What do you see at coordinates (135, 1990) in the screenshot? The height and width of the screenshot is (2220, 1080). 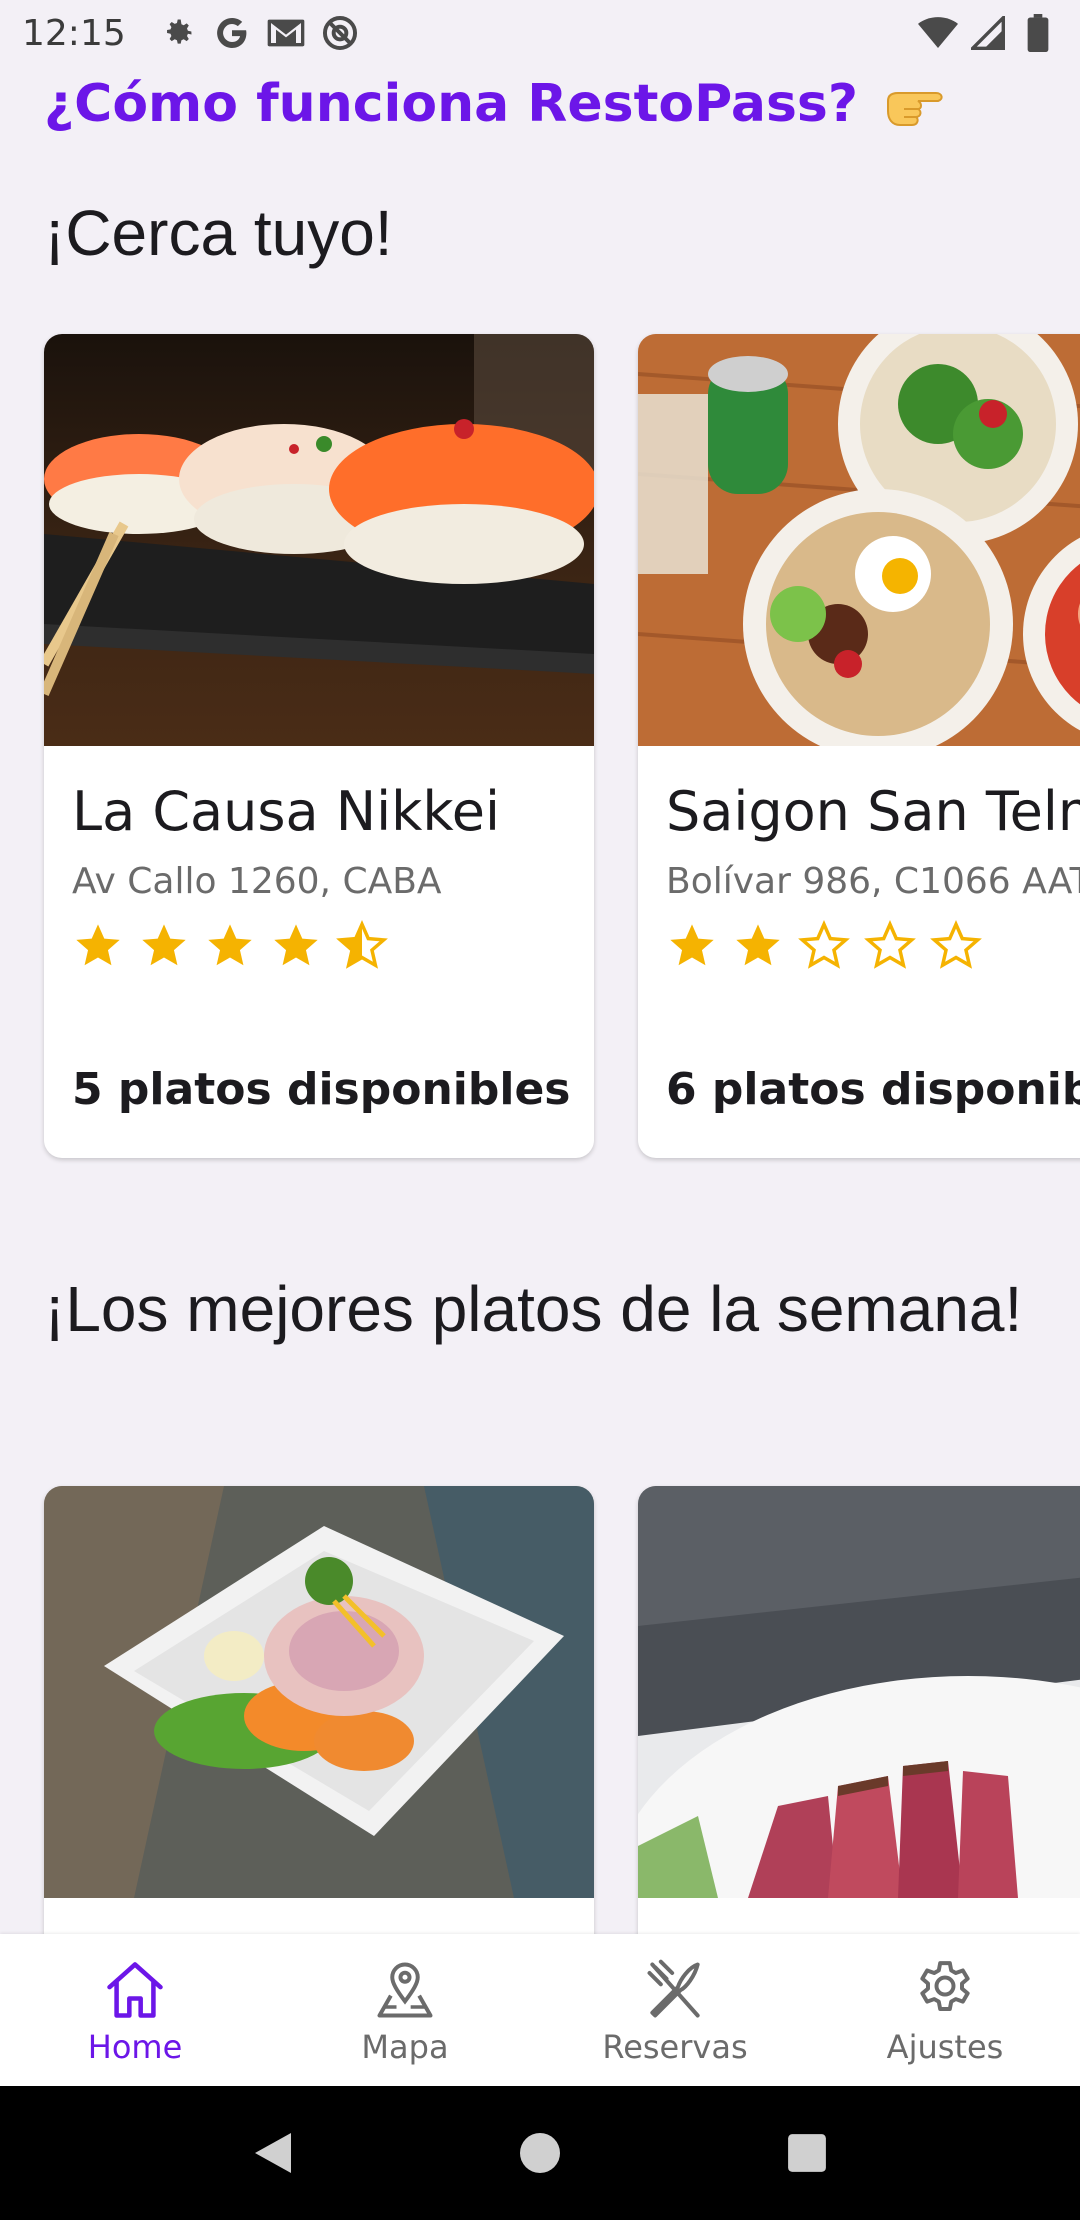 I see `home-icon` at bounding box center [135, 1990].